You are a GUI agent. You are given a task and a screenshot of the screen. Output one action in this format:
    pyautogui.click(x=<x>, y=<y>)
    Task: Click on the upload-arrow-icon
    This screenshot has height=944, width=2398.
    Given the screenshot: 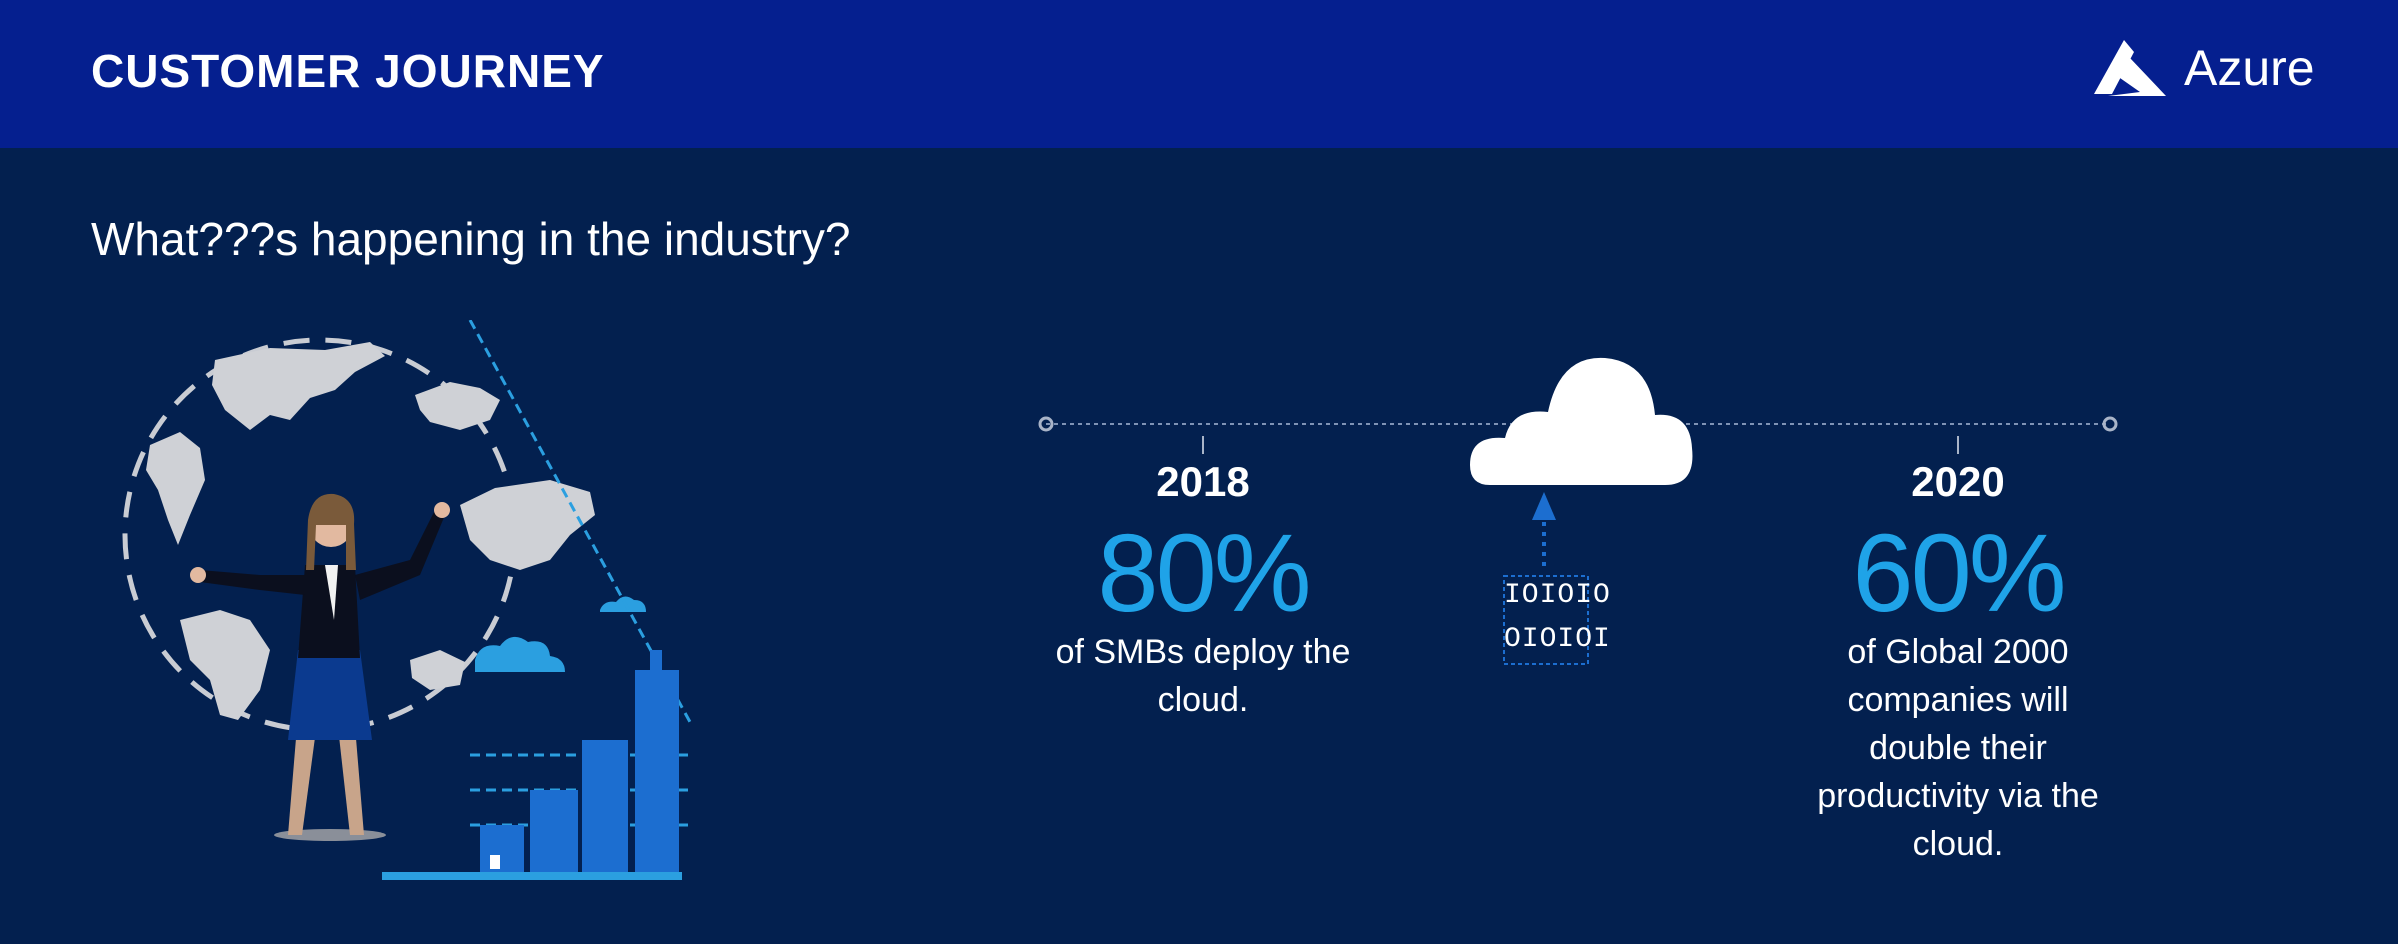 What is the action you would take?
    pyautogui.click(x=1544, y=532)
    